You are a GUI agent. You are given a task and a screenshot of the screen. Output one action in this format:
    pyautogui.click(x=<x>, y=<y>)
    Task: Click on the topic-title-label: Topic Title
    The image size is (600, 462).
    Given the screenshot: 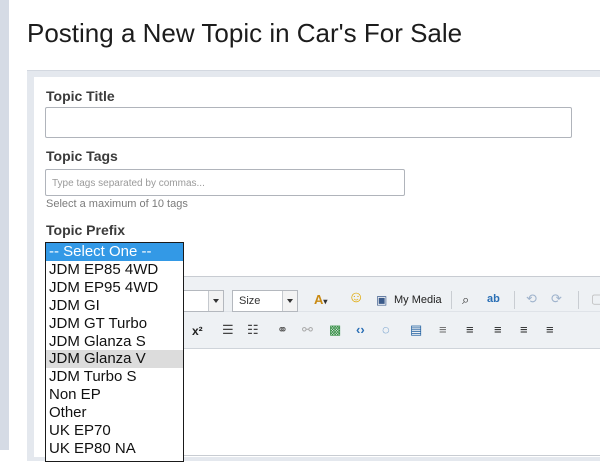 What is the action you would take?
    pyautogui.click(x=80, y=96)
    